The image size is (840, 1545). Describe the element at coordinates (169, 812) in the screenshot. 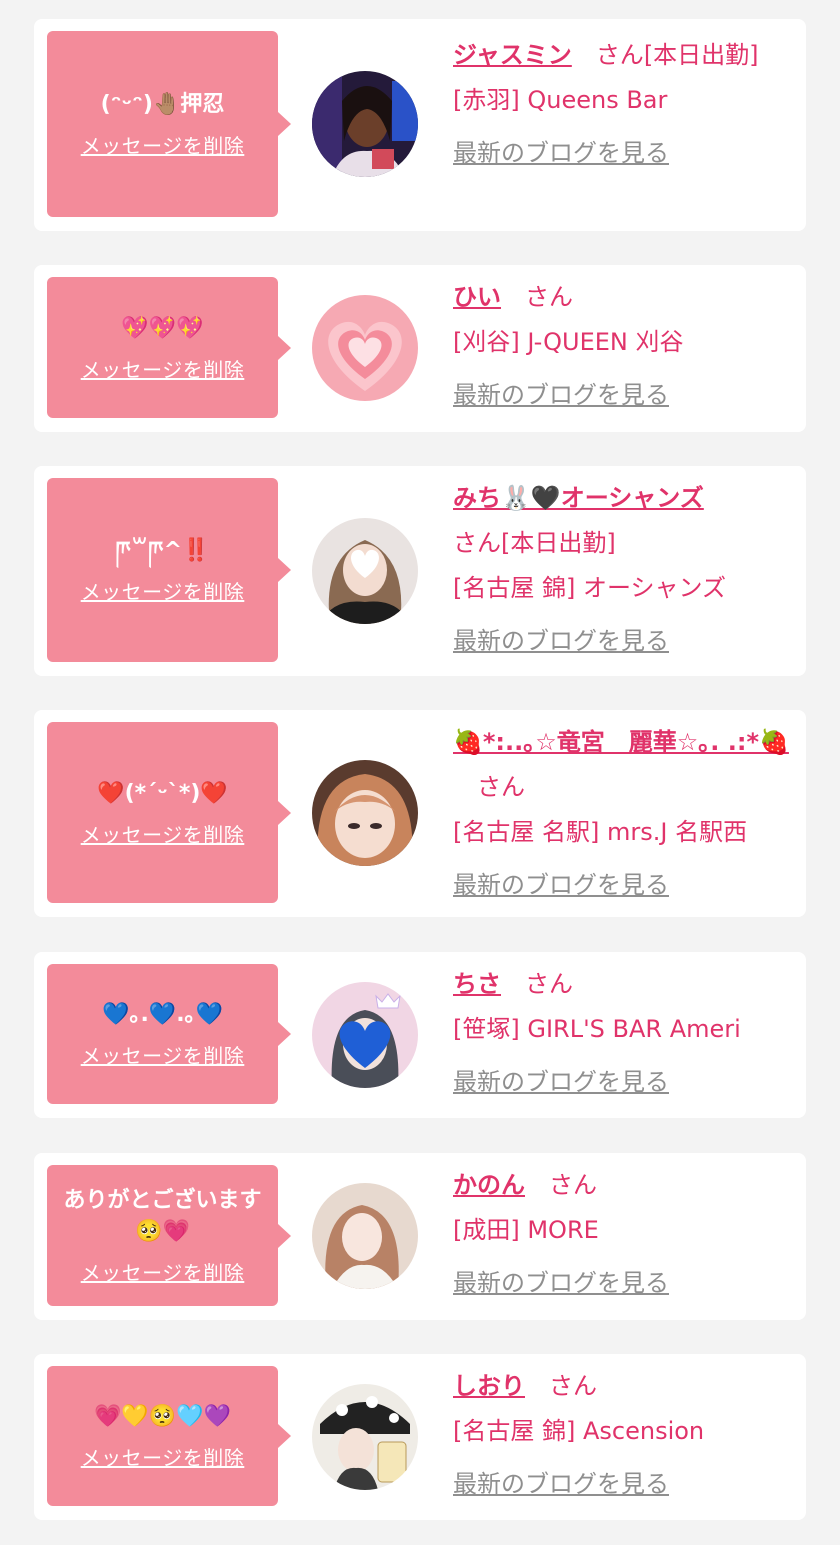

I see `message-bubble: ❤️(*´ᵕ`*)❤️ メッセージを削除` at that location.